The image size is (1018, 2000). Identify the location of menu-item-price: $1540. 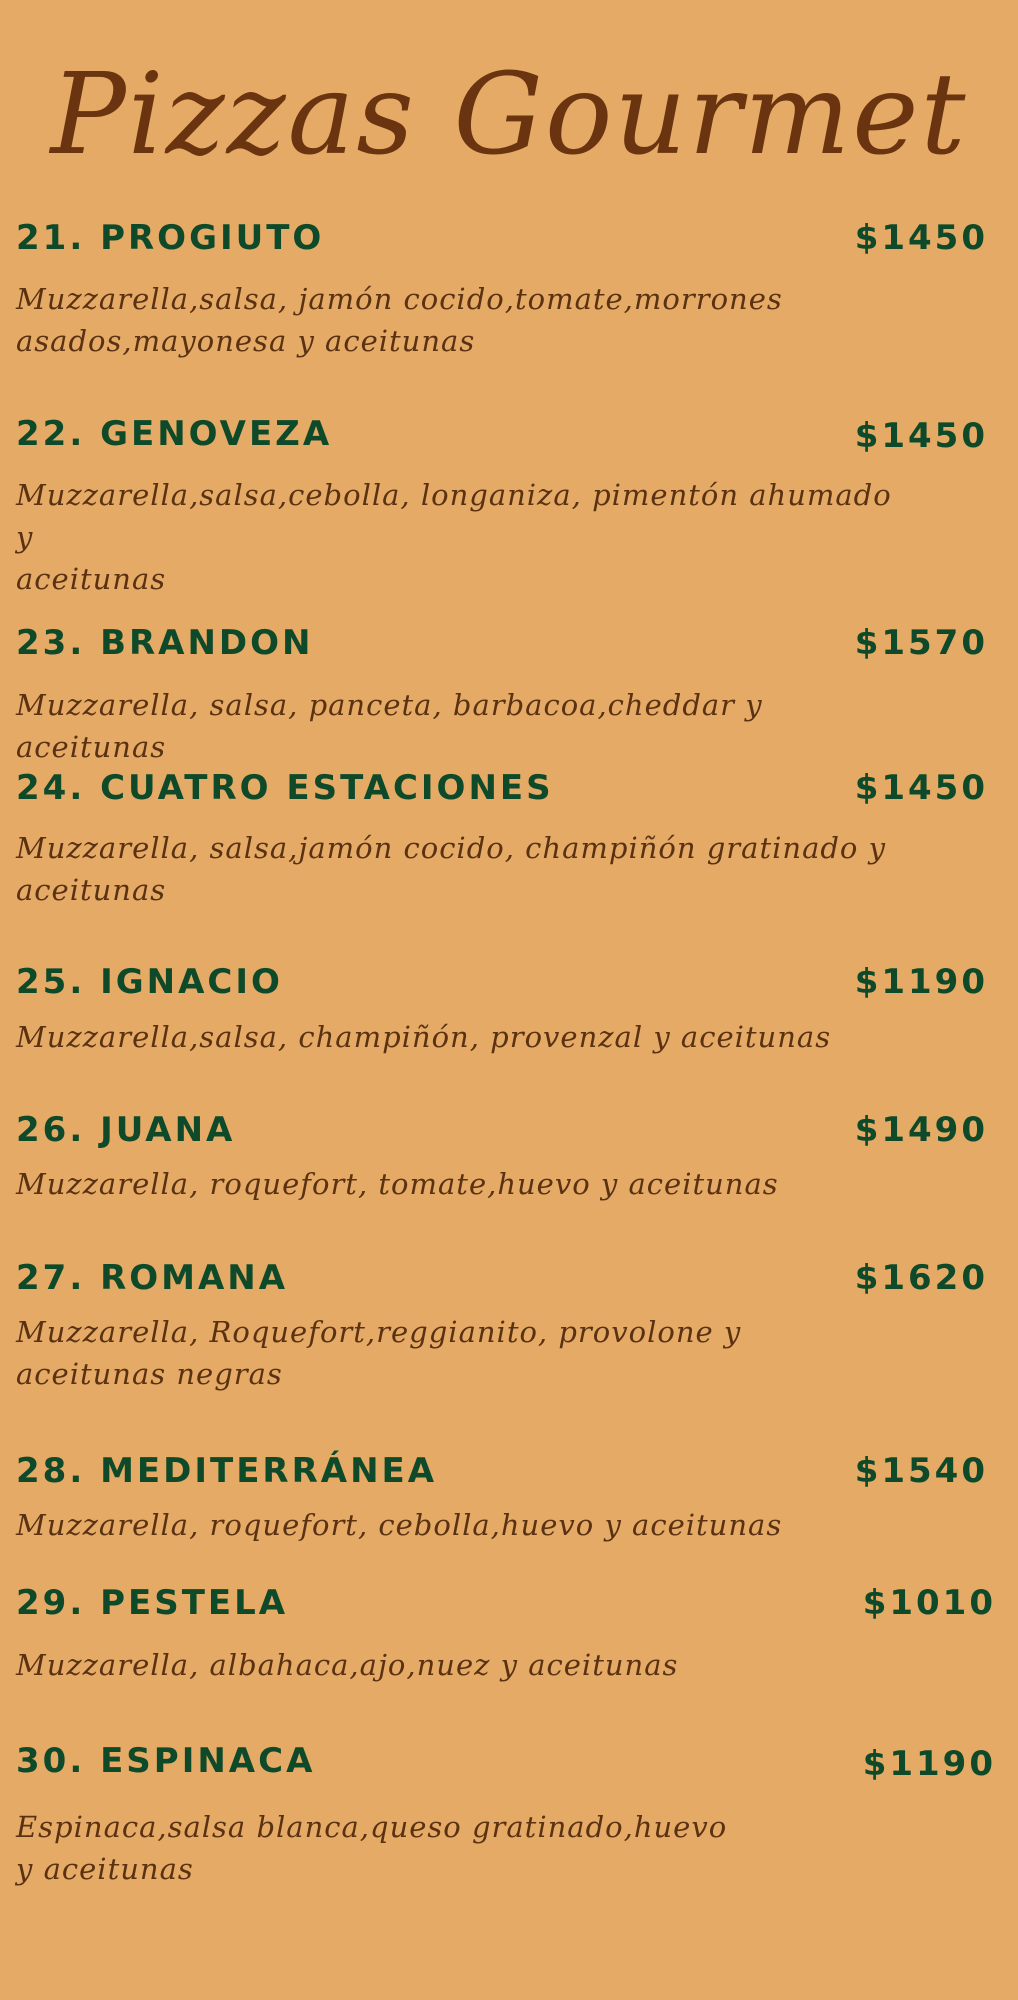
(921, 1471).